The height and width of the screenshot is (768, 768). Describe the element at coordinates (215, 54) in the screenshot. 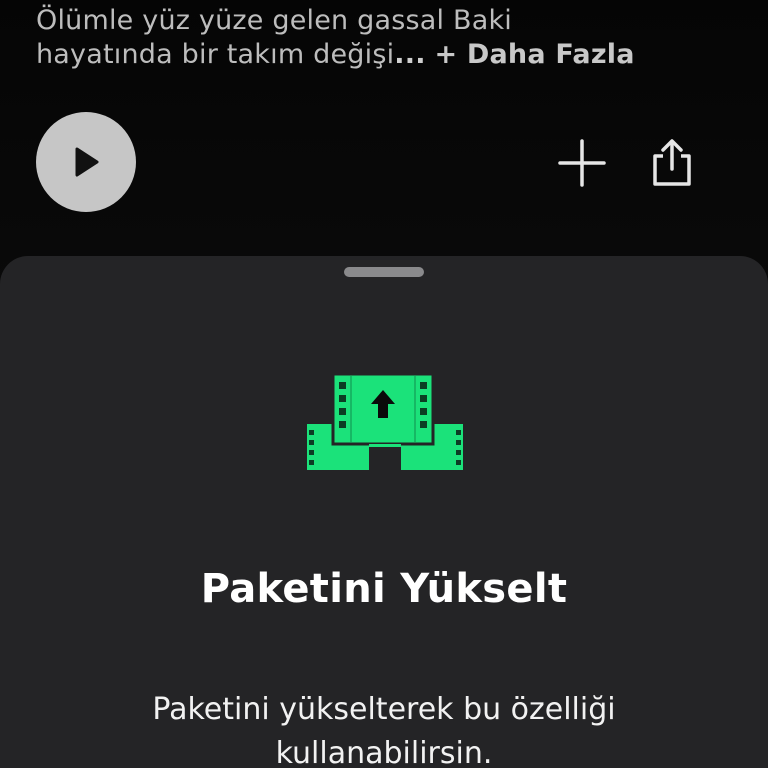

I see `description-line-2: hayatında bir takım değişi` at that location.